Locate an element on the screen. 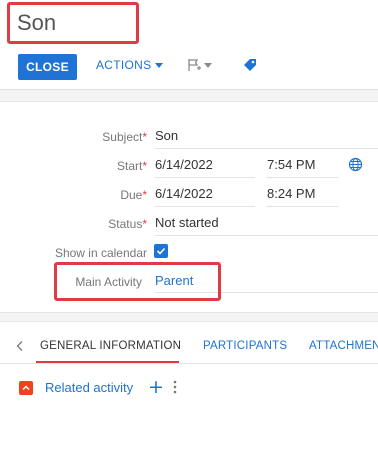 Image resolution: width=378 pixels, height=450 pixels. actions-button: ACTIONS is located at coordinates (130, 65).